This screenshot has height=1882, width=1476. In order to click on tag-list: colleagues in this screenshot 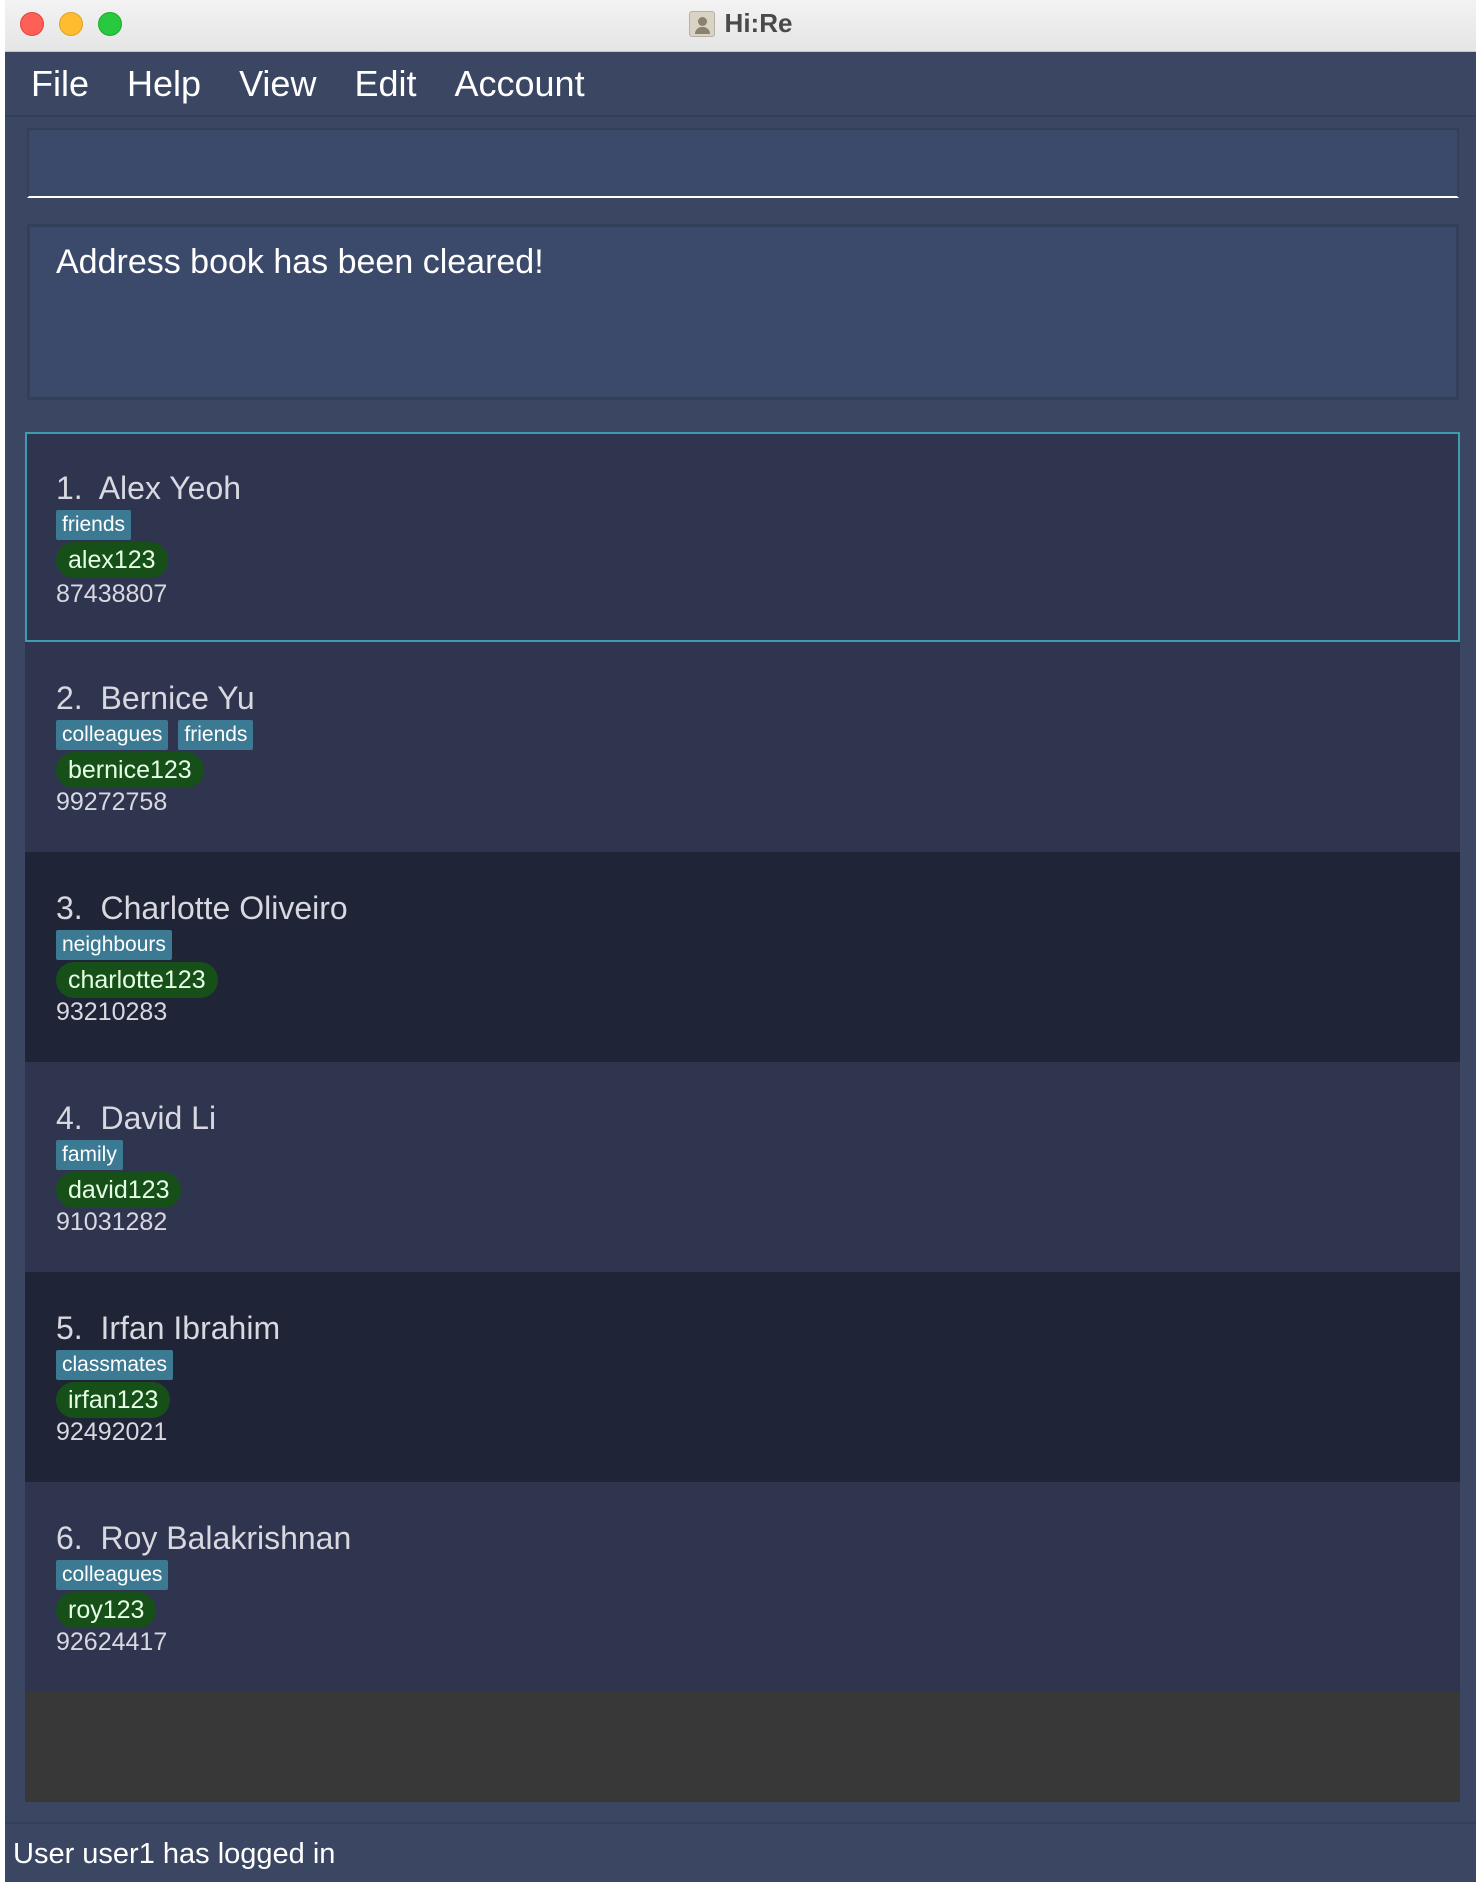, I will do `click(112, 1575)`.